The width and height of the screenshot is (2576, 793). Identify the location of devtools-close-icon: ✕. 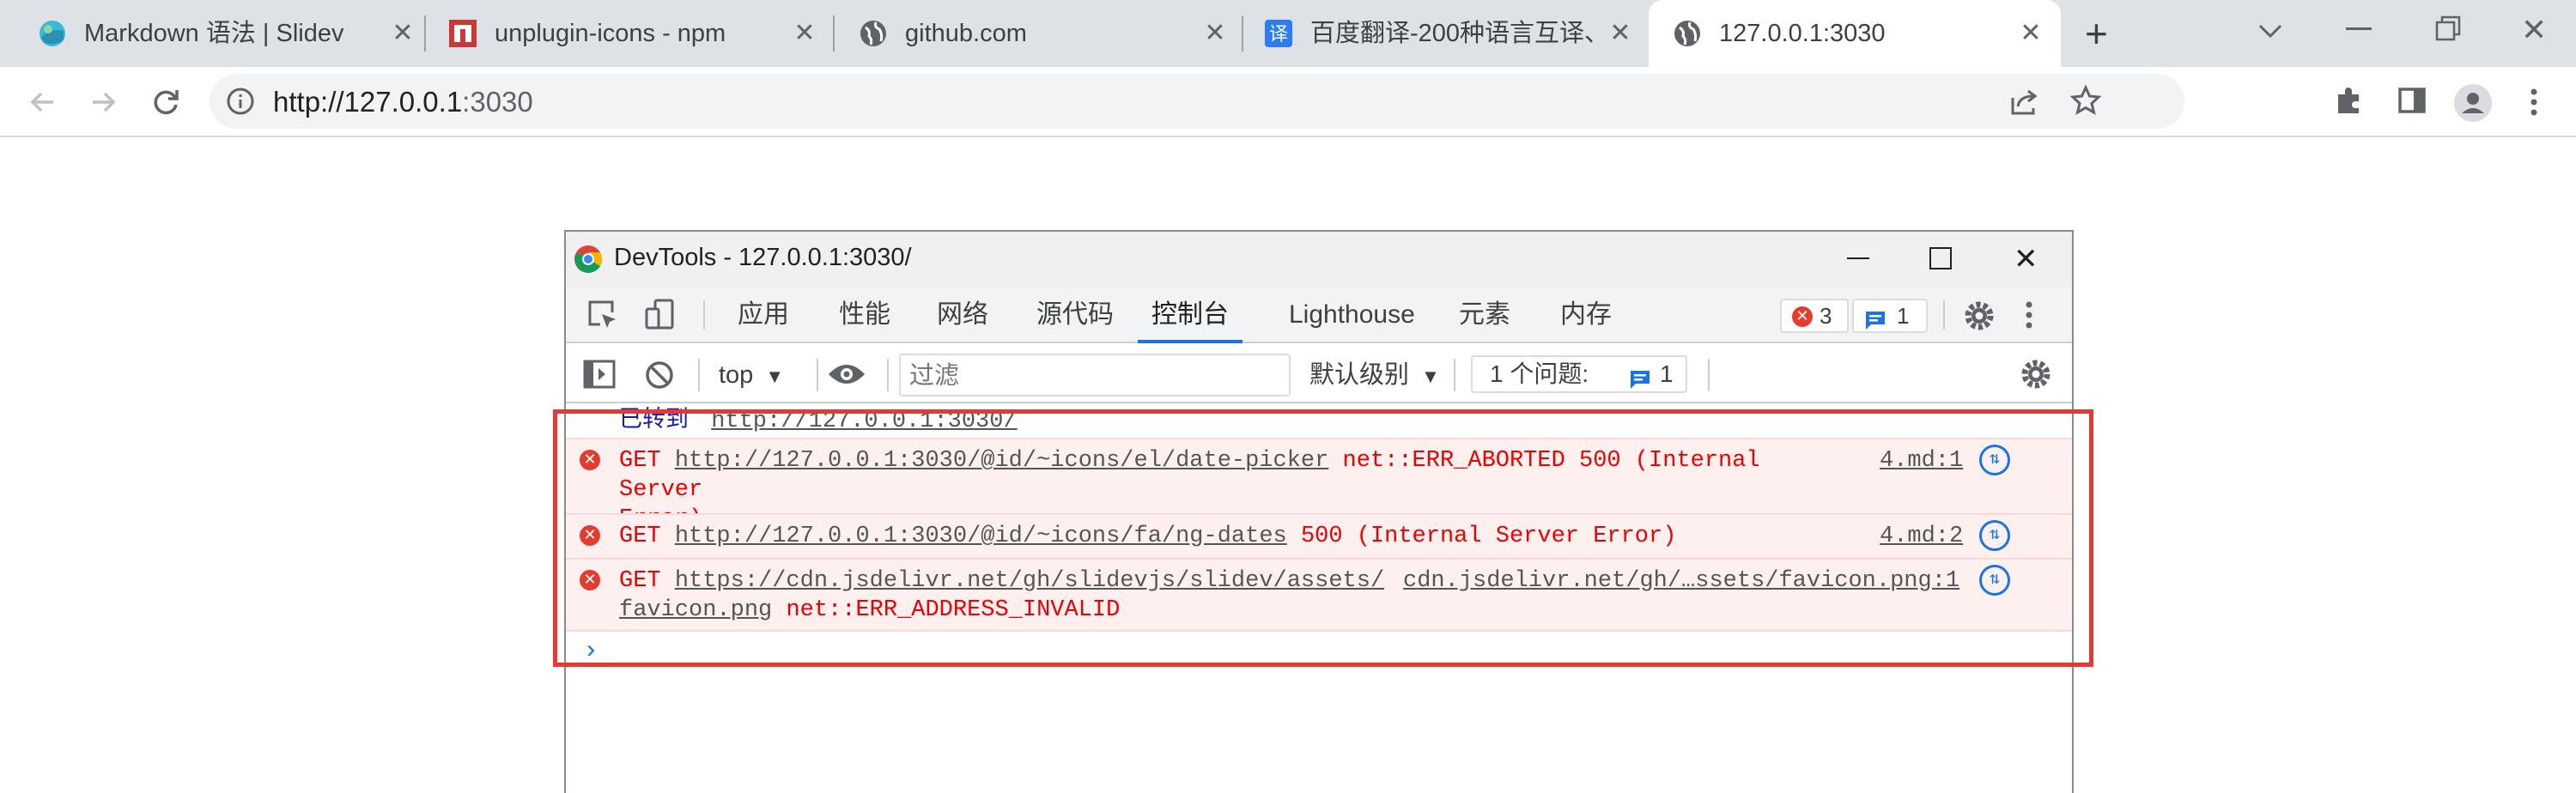
(2026, 259).